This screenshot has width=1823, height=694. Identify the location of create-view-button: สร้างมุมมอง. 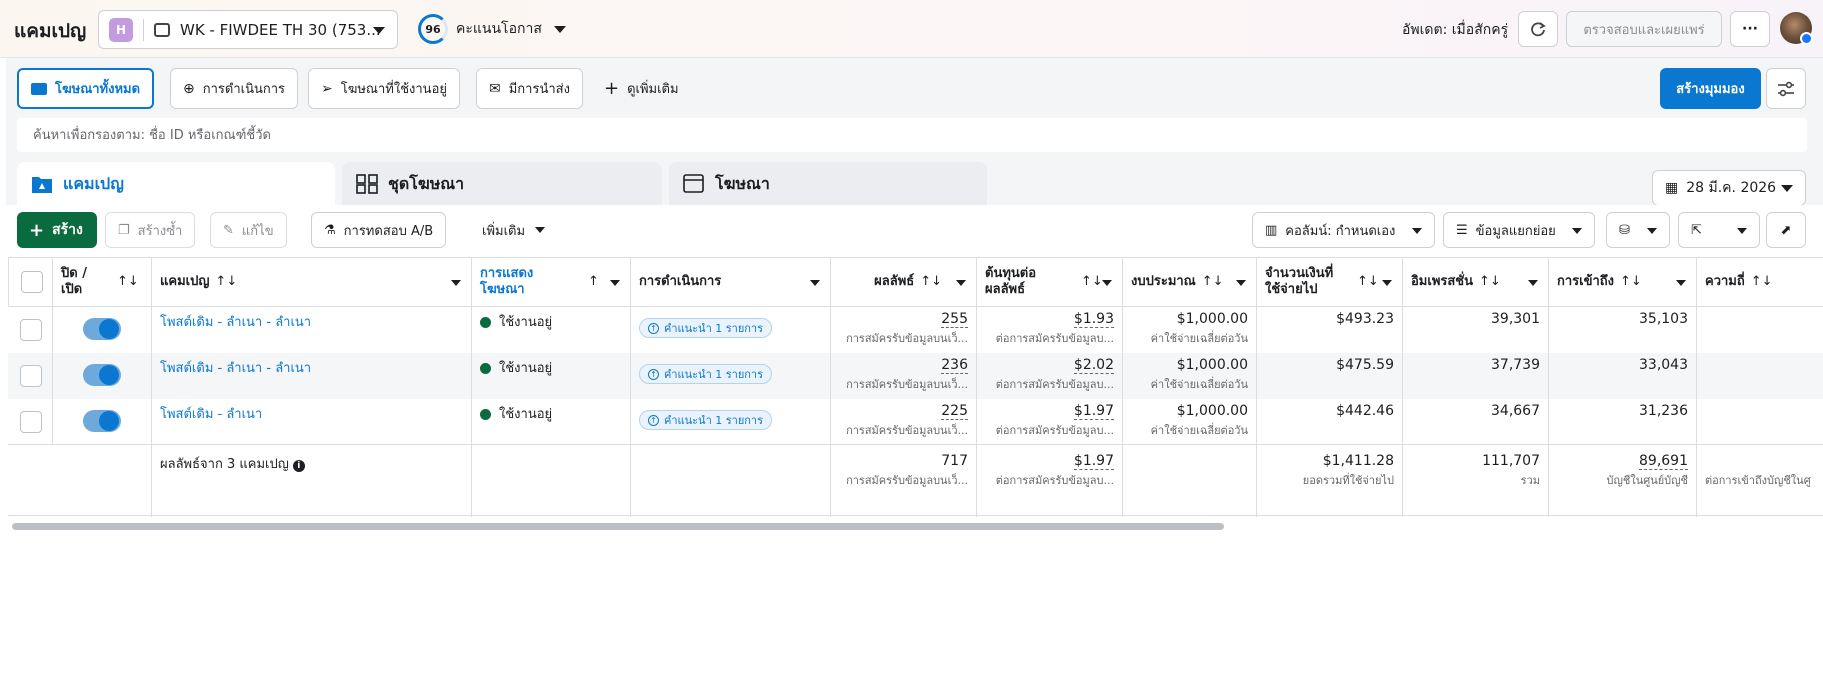
(1710, 88).